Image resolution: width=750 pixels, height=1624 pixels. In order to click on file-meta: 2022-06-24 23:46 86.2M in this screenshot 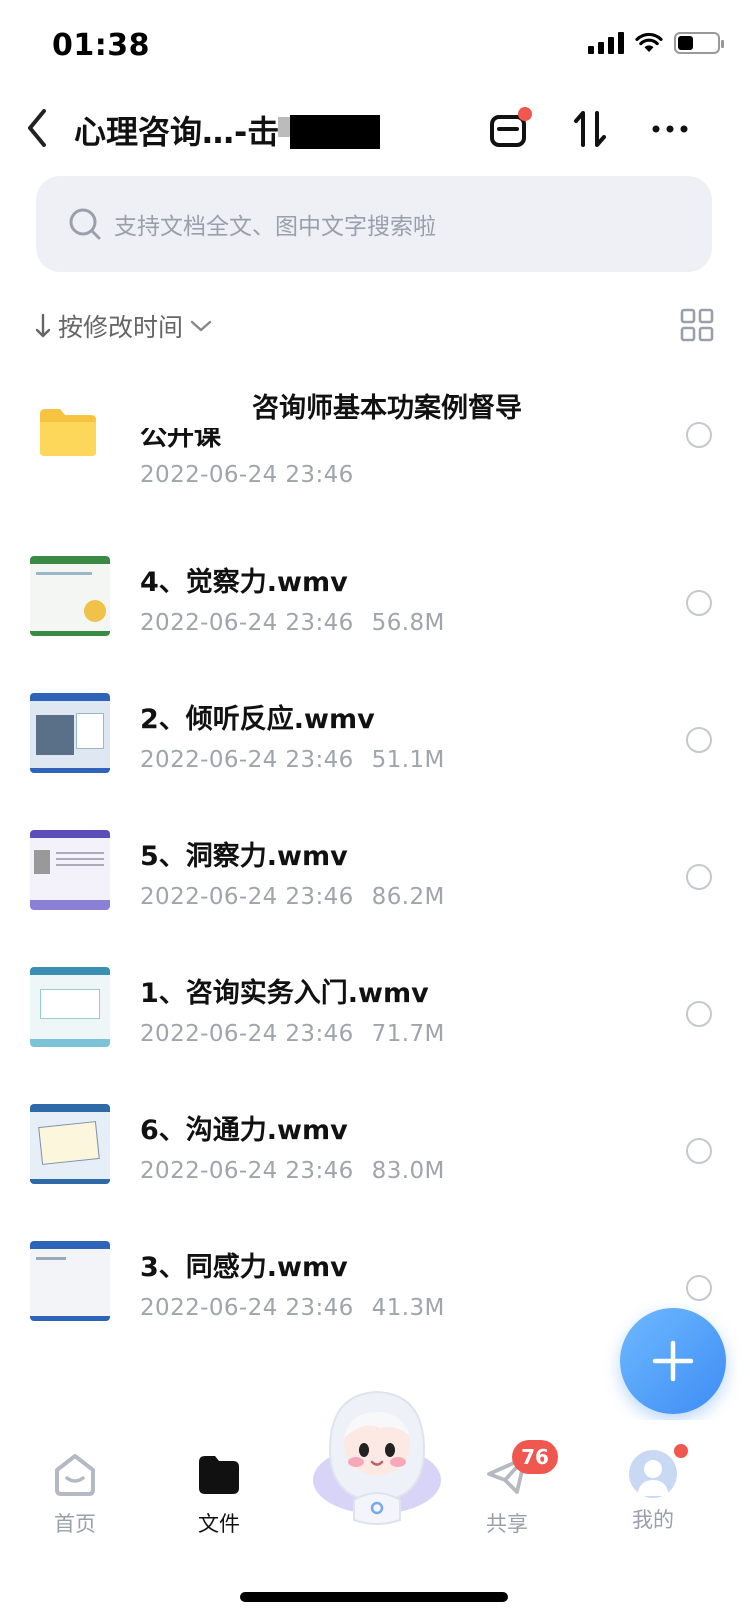, I will do `click(301, 897)`.